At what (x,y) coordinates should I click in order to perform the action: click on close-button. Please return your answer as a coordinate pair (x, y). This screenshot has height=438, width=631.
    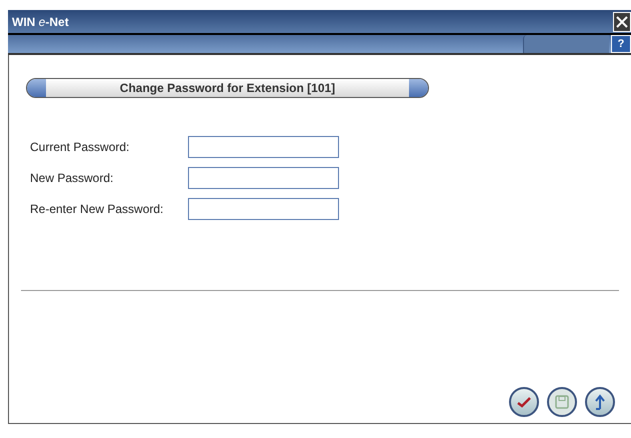
    Looking at the image, I should click on (622, 22).